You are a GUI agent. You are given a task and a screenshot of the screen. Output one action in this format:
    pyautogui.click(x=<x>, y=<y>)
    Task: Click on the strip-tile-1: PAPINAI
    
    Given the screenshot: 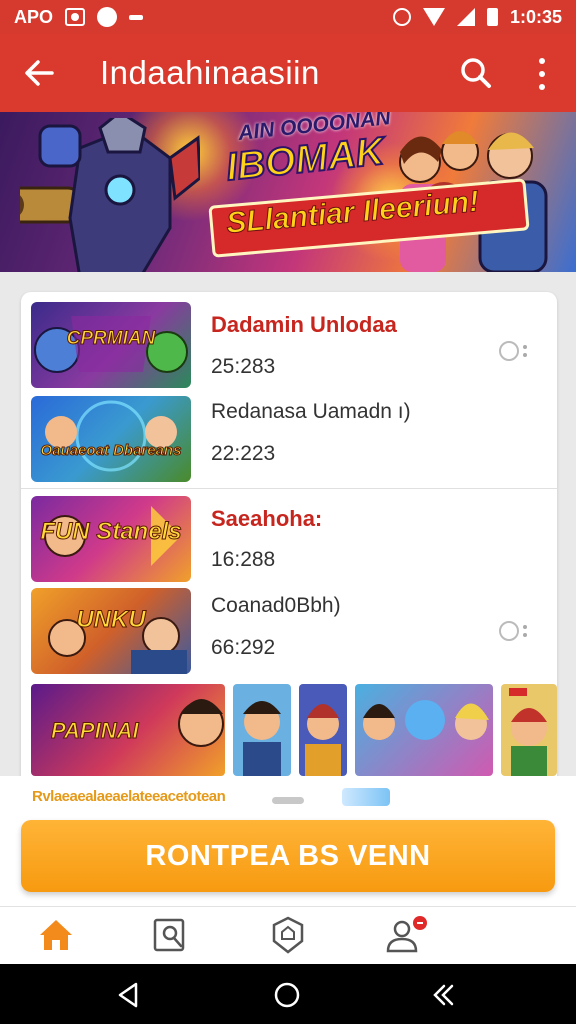 What is the action you would take?
    pyautogui.click(x=128, y=730)
    